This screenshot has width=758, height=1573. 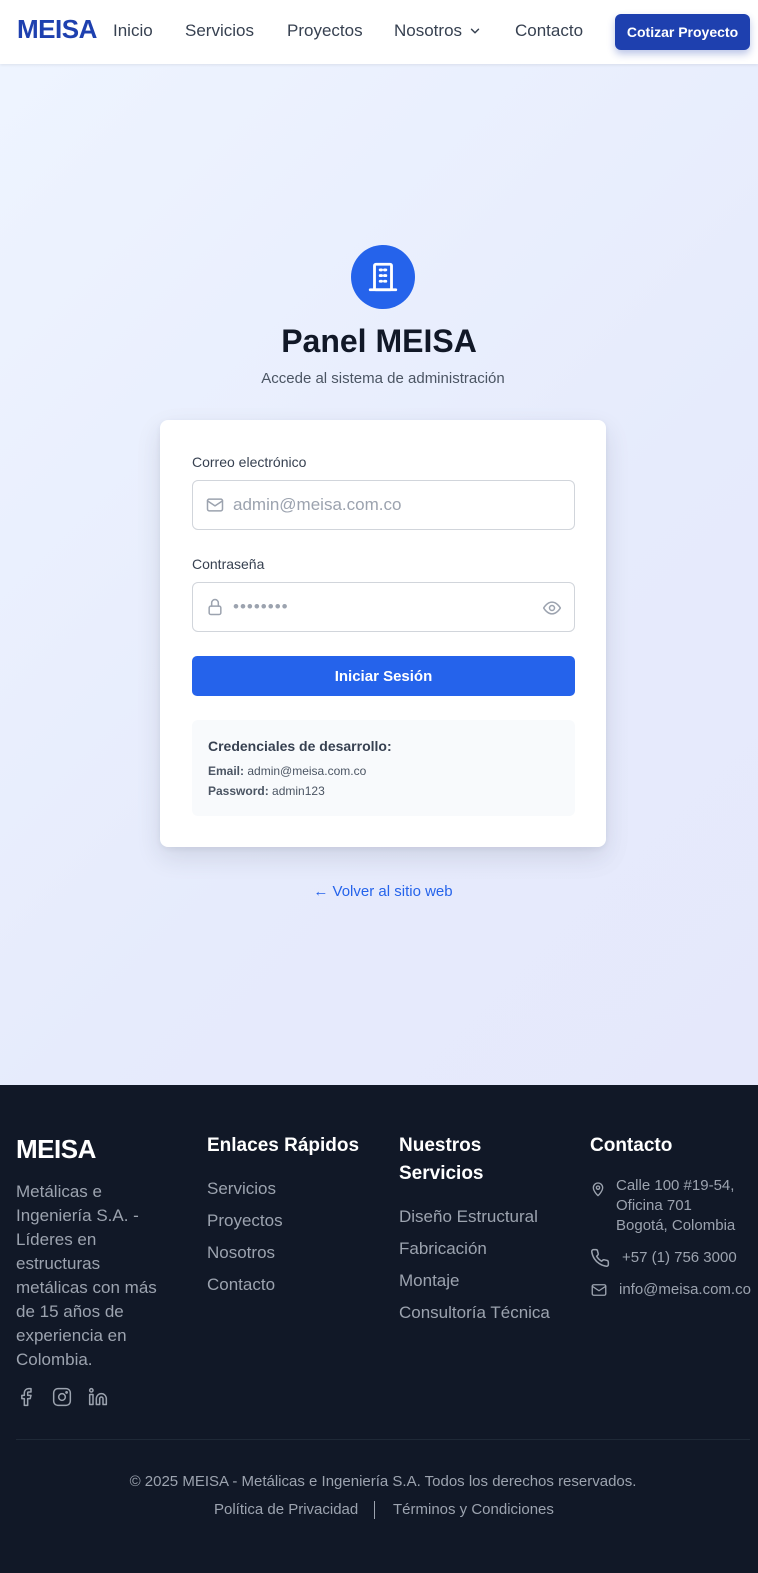 I want to click on address-line-3: Bogotá, Colombia, so click(x=676, y=1225).